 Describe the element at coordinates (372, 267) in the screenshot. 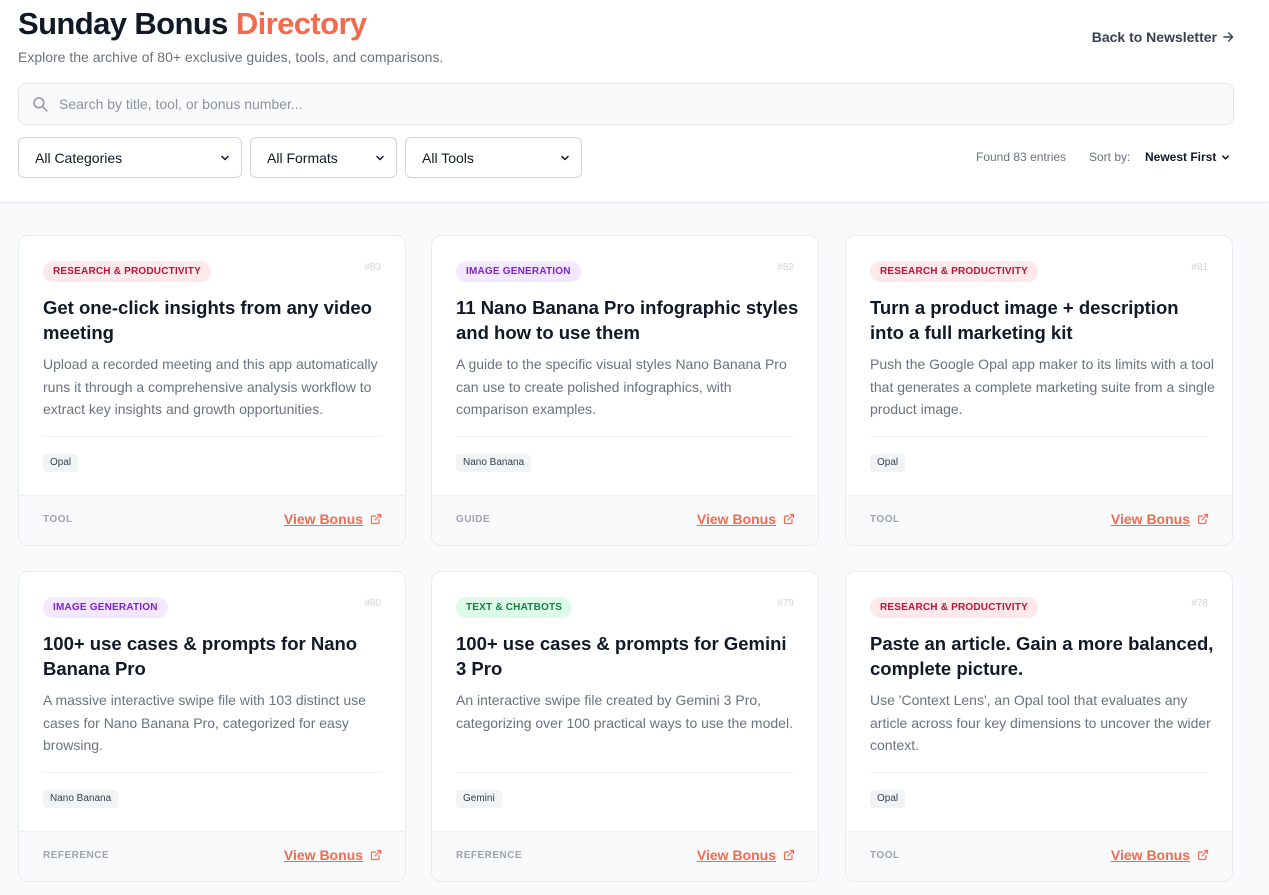

I see `bonus-number: #83` at that location.